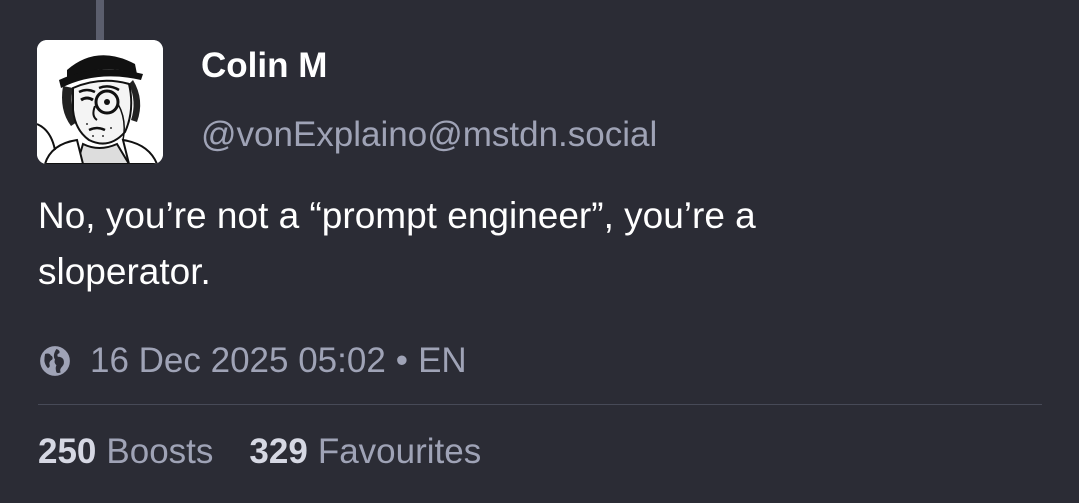 This screenshot has width=1079, height=503. Describe the element at coordinates (540, 404) in the screenshot. I see `divider` at that location.